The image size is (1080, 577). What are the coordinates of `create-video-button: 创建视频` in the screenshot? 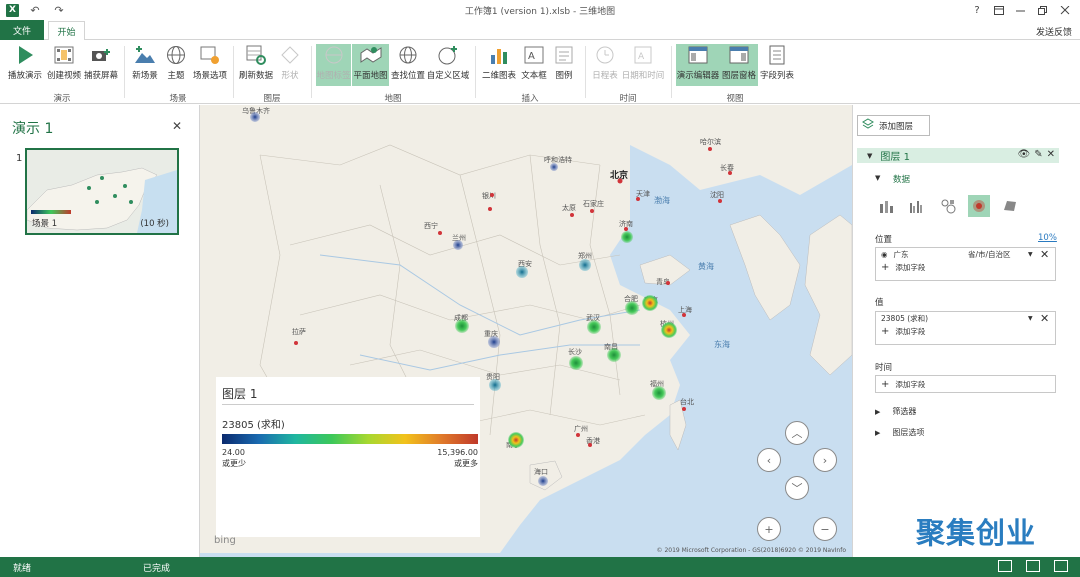 It's located at (64, 65).